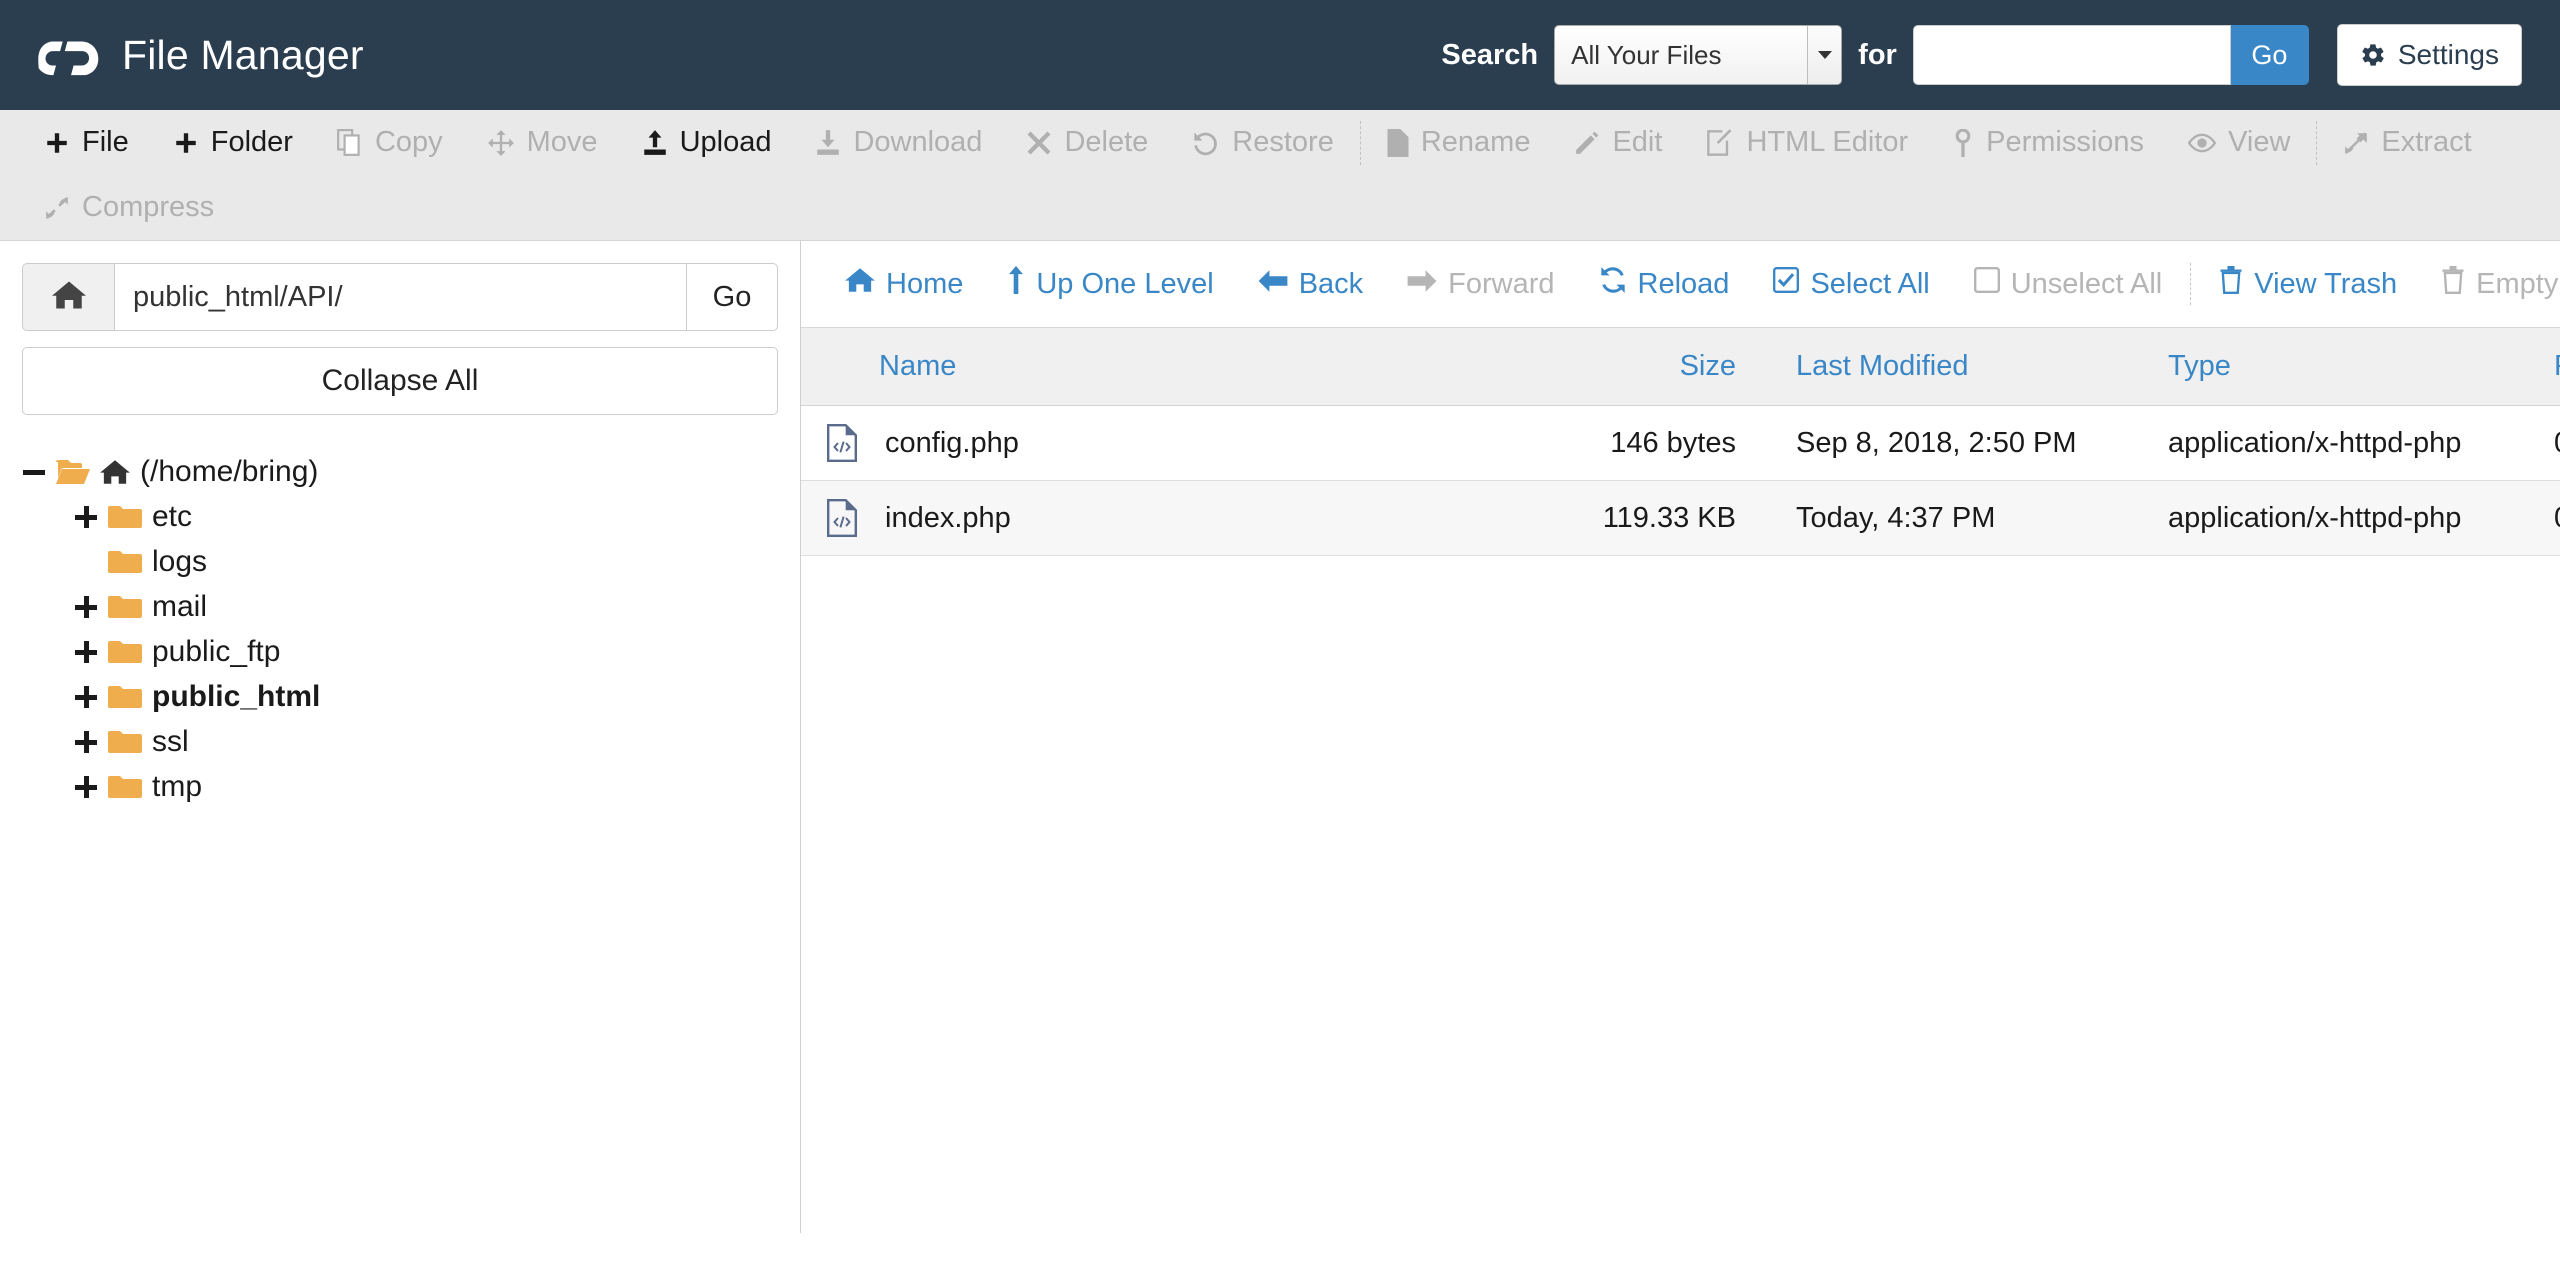  What do you see at coordinates (2528, 367) in the screenshot?
I see `column-header-permissions: Permissions` at bounding box center [2528, 367].